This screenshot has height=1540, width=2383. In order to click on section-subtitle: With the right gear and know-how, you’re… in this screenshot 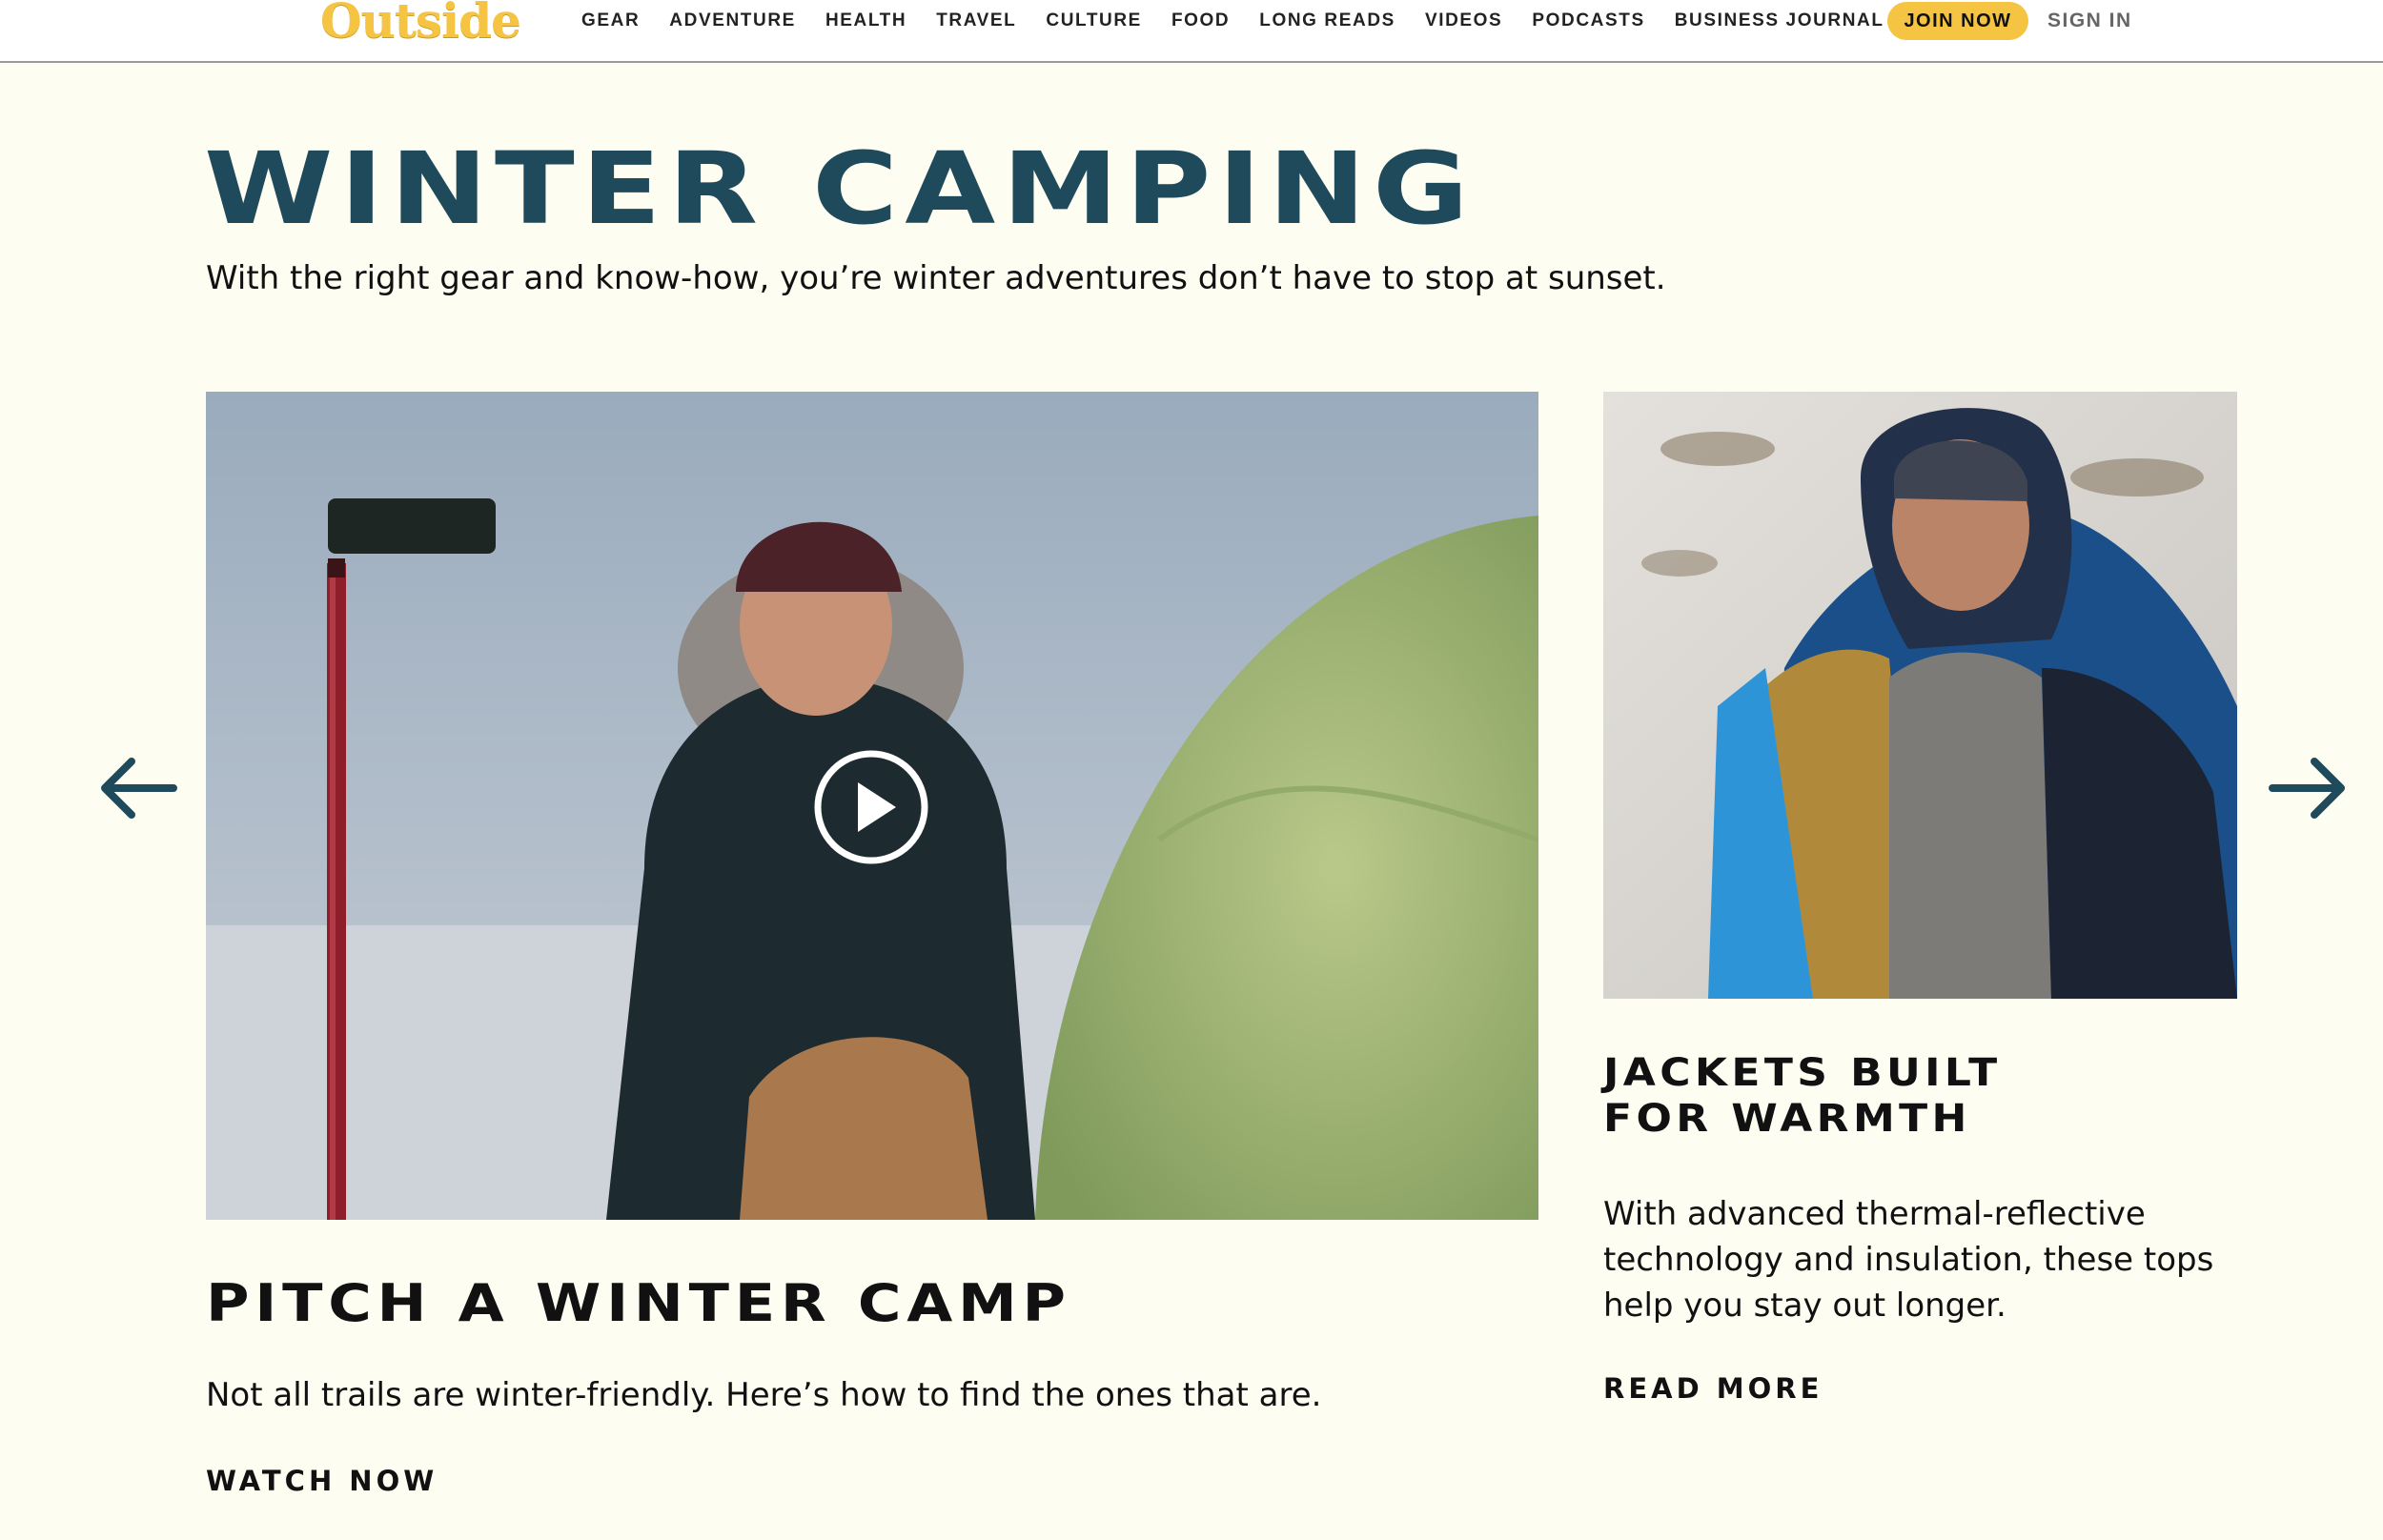, I will do `click(936, 278)`.